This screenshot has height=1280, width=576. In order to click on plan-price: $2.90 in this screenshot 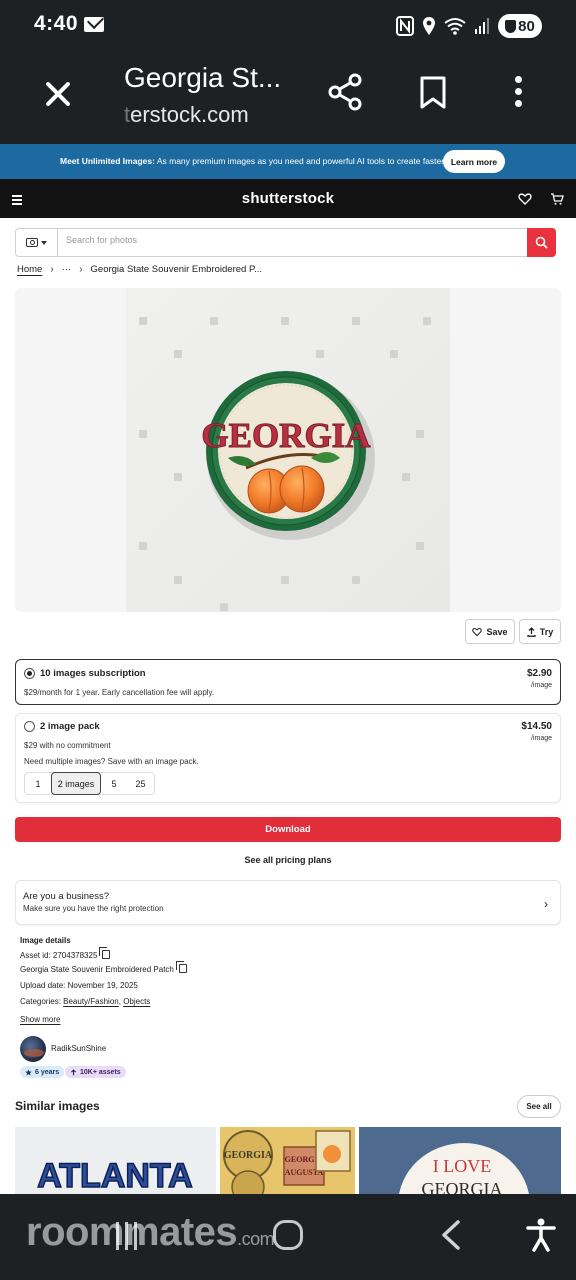, I will do `click(539, 673)`.